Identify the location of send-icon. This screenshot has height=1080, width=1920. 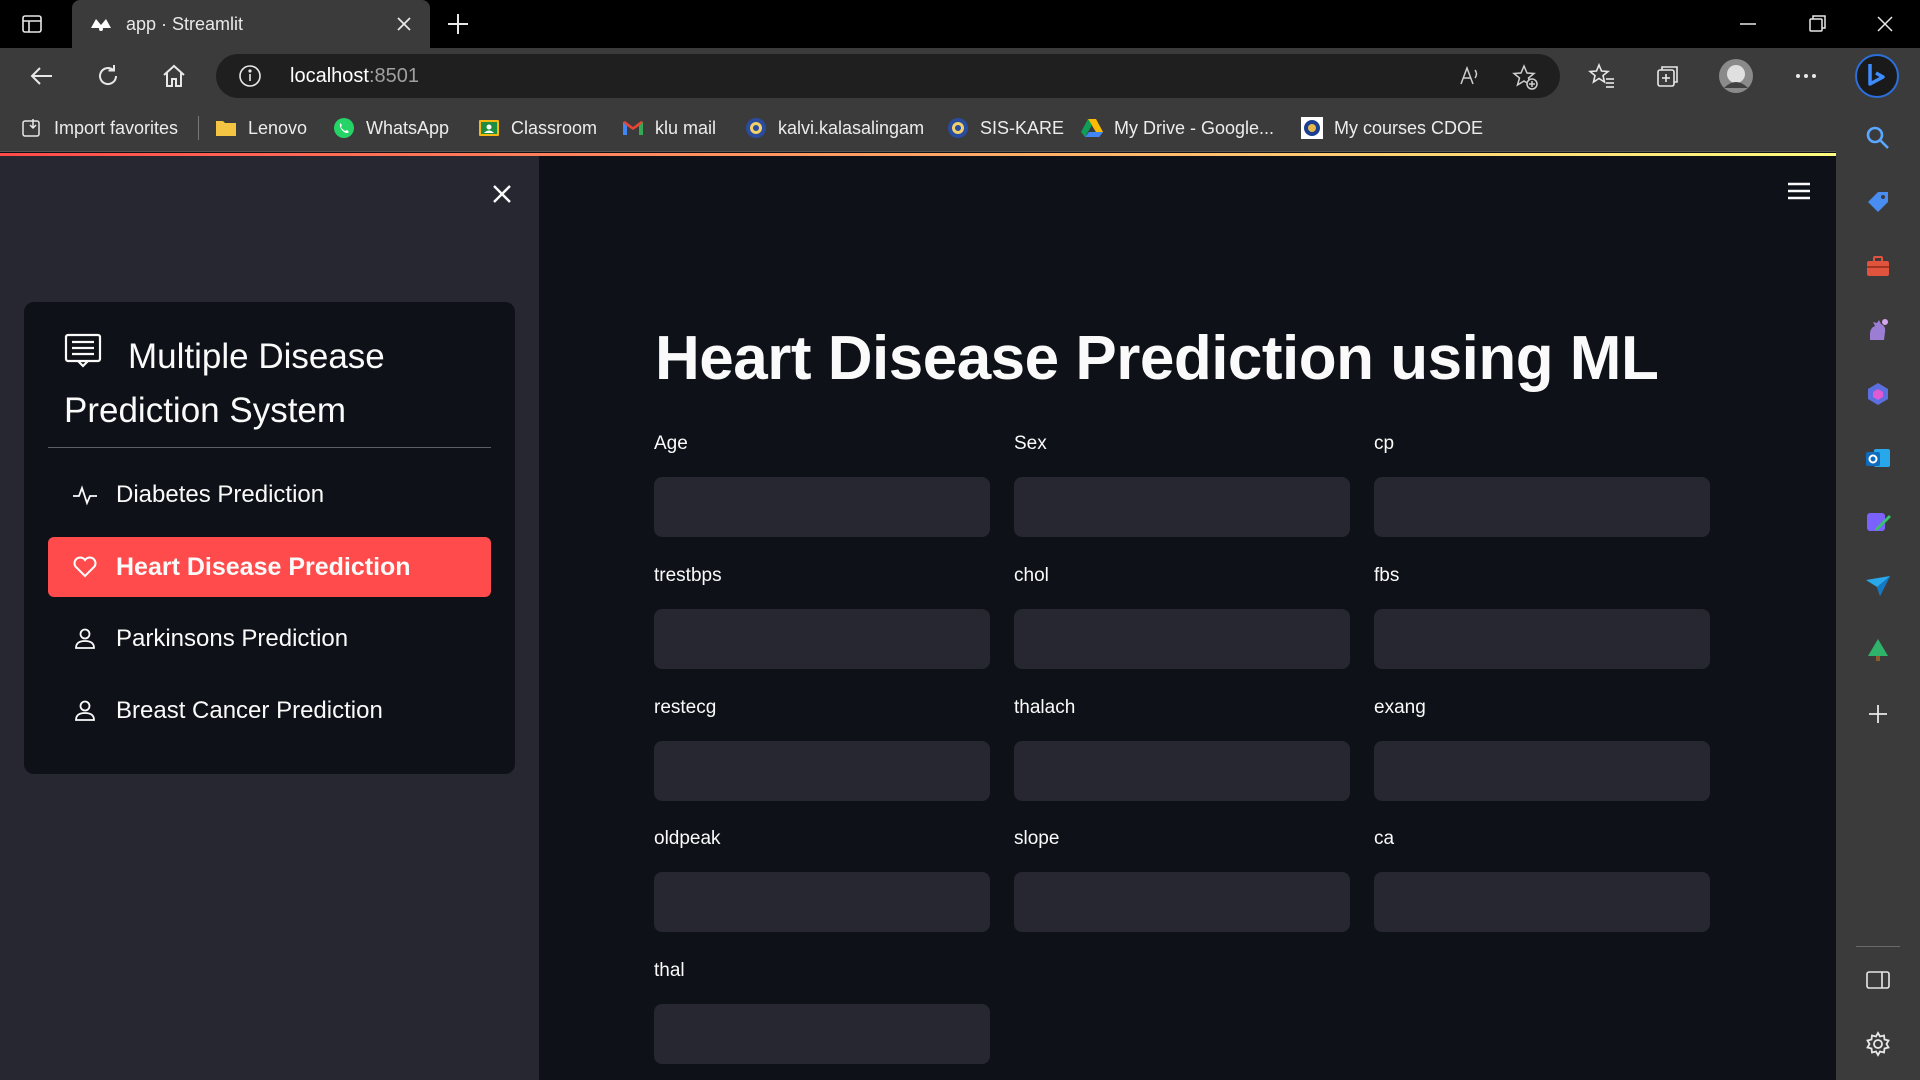
(1878, 586).